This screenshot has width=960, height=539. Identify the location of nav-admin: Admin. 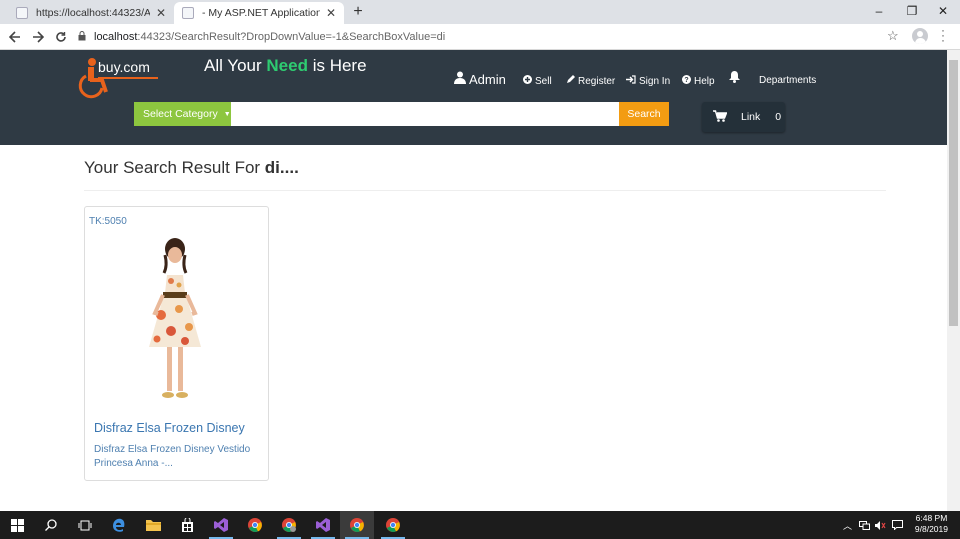
(480, 79).